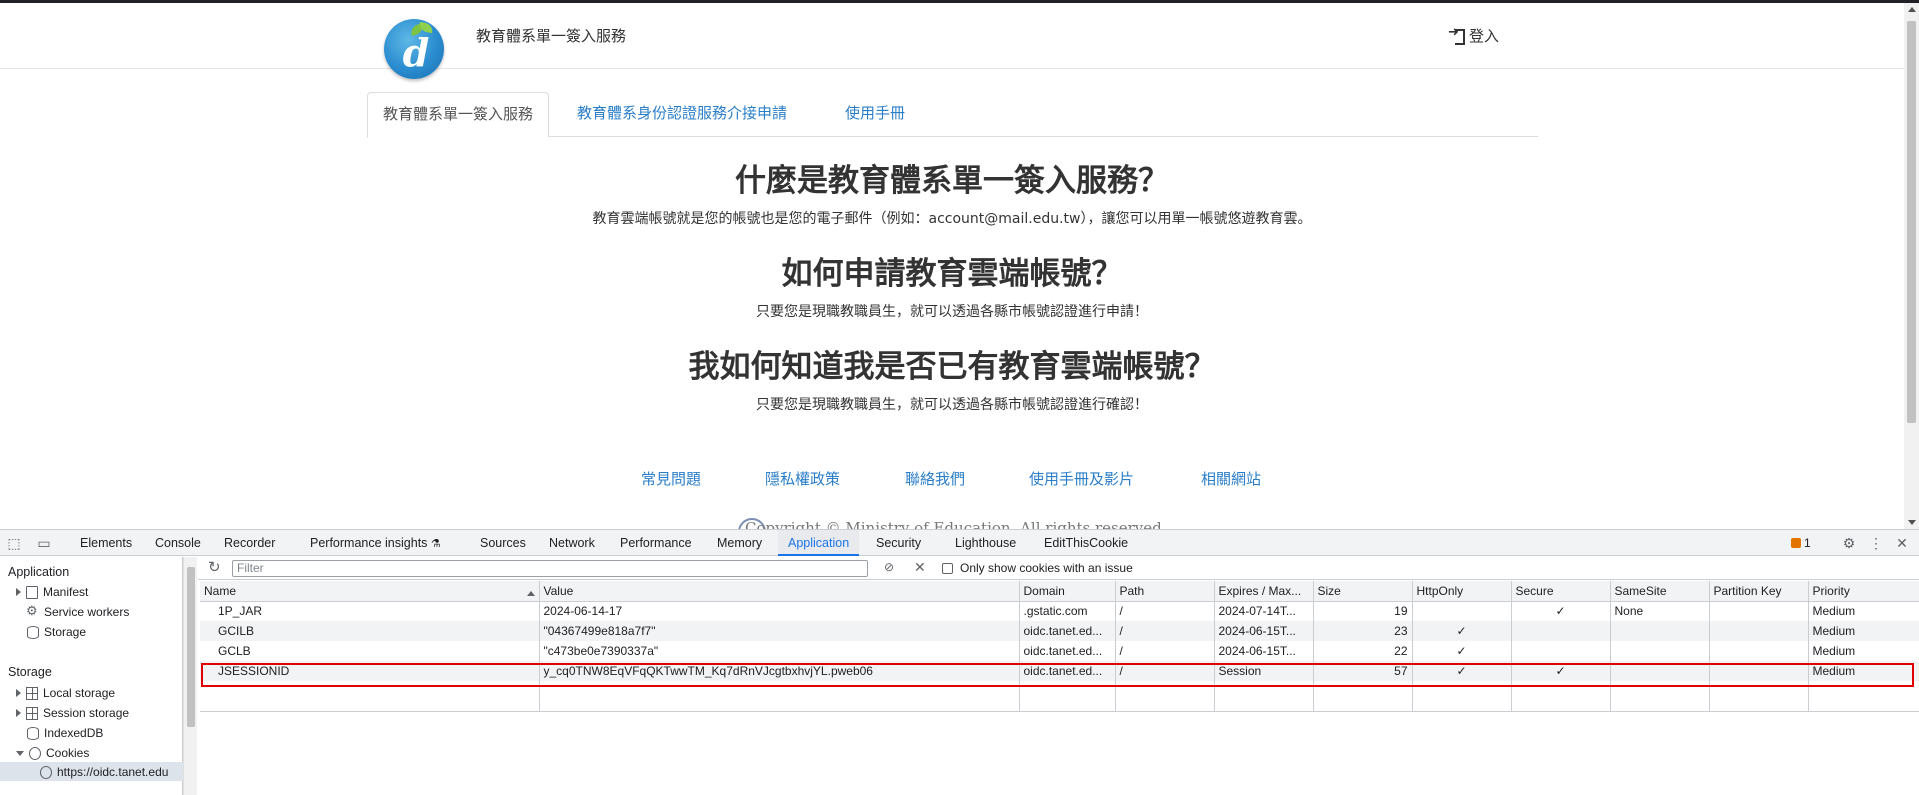 Image resolution: width=1919 pixels, height=795 pixels. Describe the element at coordinates (952, 41) in the screenshot. I see `site-header: d 教育體系單一簽入服務 登入` at that location.